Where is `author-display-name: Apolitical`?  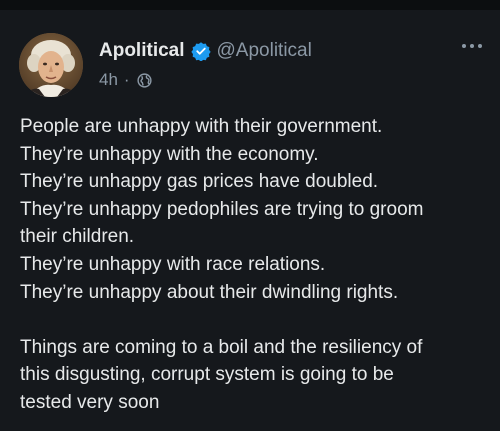
author-display-name: Apolitical is located at coordinates (142, 51).